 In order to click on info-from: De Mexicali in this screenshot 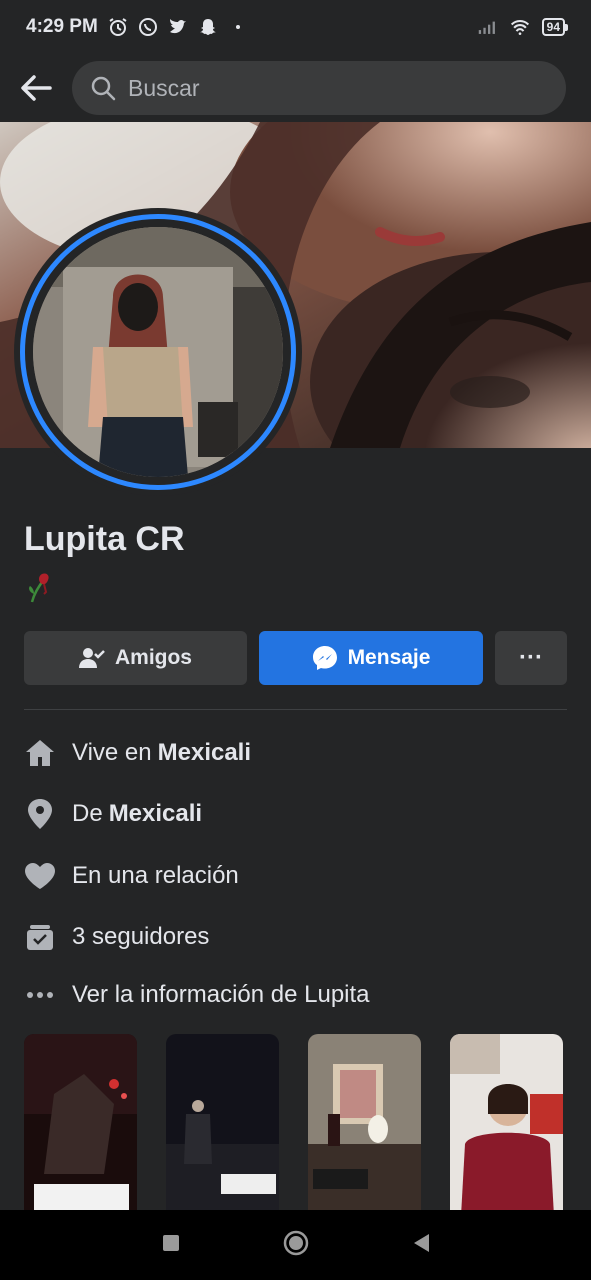, I will do `click(113, 814)`.